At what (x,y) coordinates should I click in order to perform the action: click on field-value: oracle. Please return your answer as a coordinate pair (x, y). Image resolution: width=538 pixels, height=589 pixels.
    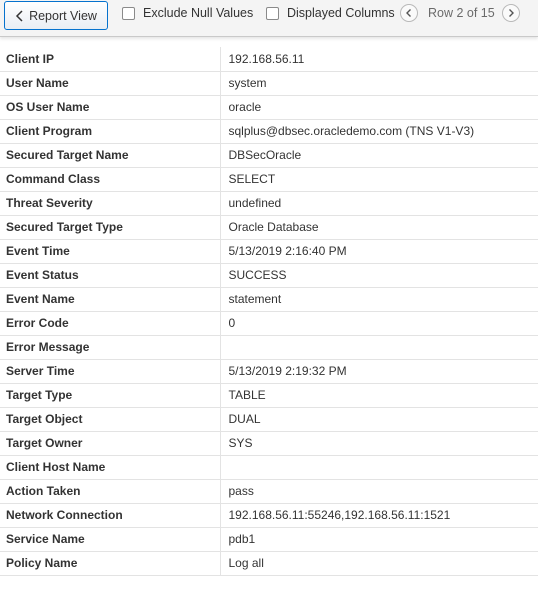
    Looking at the image, I should click on (379, 107).